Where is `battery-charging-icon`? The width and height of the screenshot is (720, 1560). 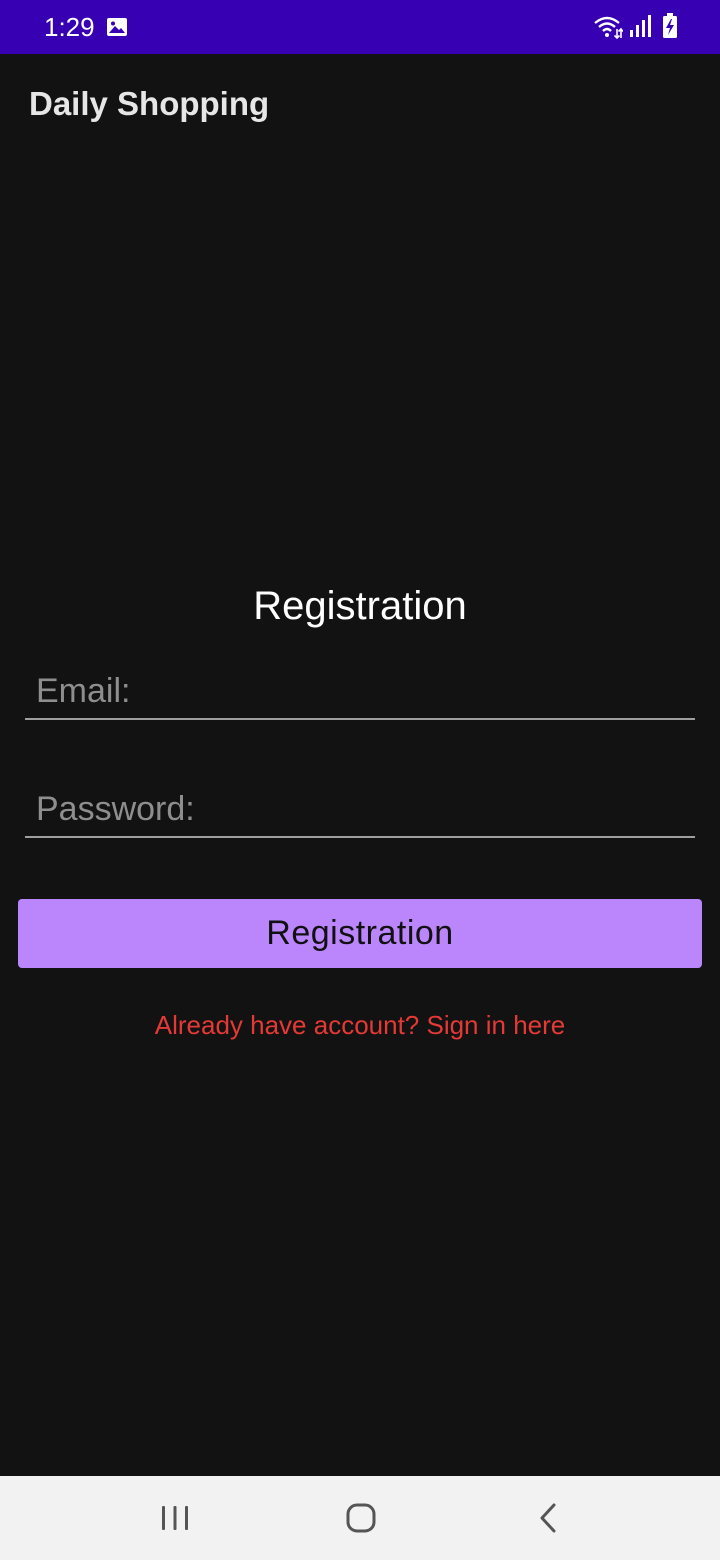 battery-charging-icon is located at coordinates (670, 25).